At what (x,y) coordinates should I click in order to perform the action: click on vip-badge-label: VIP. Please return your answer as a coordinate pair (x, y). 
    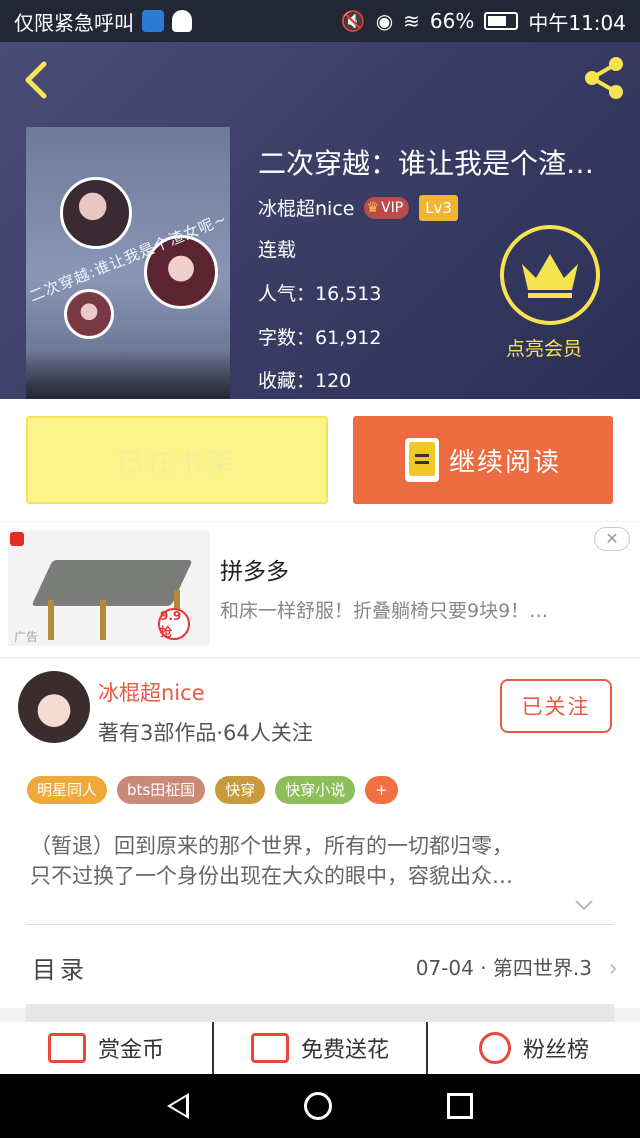
    Looking at the image, I should click on (392, 207).